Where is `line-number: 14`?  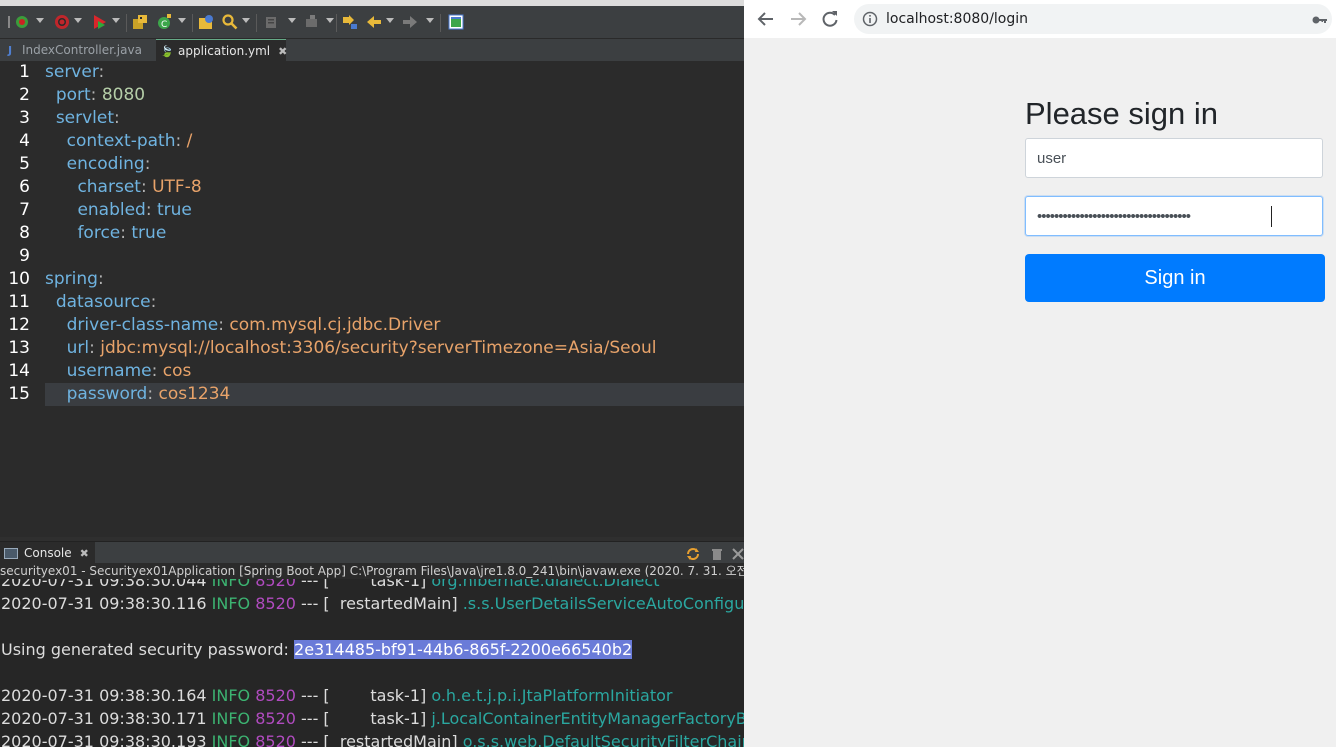 line-number: 14 is located at coordinates (19, 371).